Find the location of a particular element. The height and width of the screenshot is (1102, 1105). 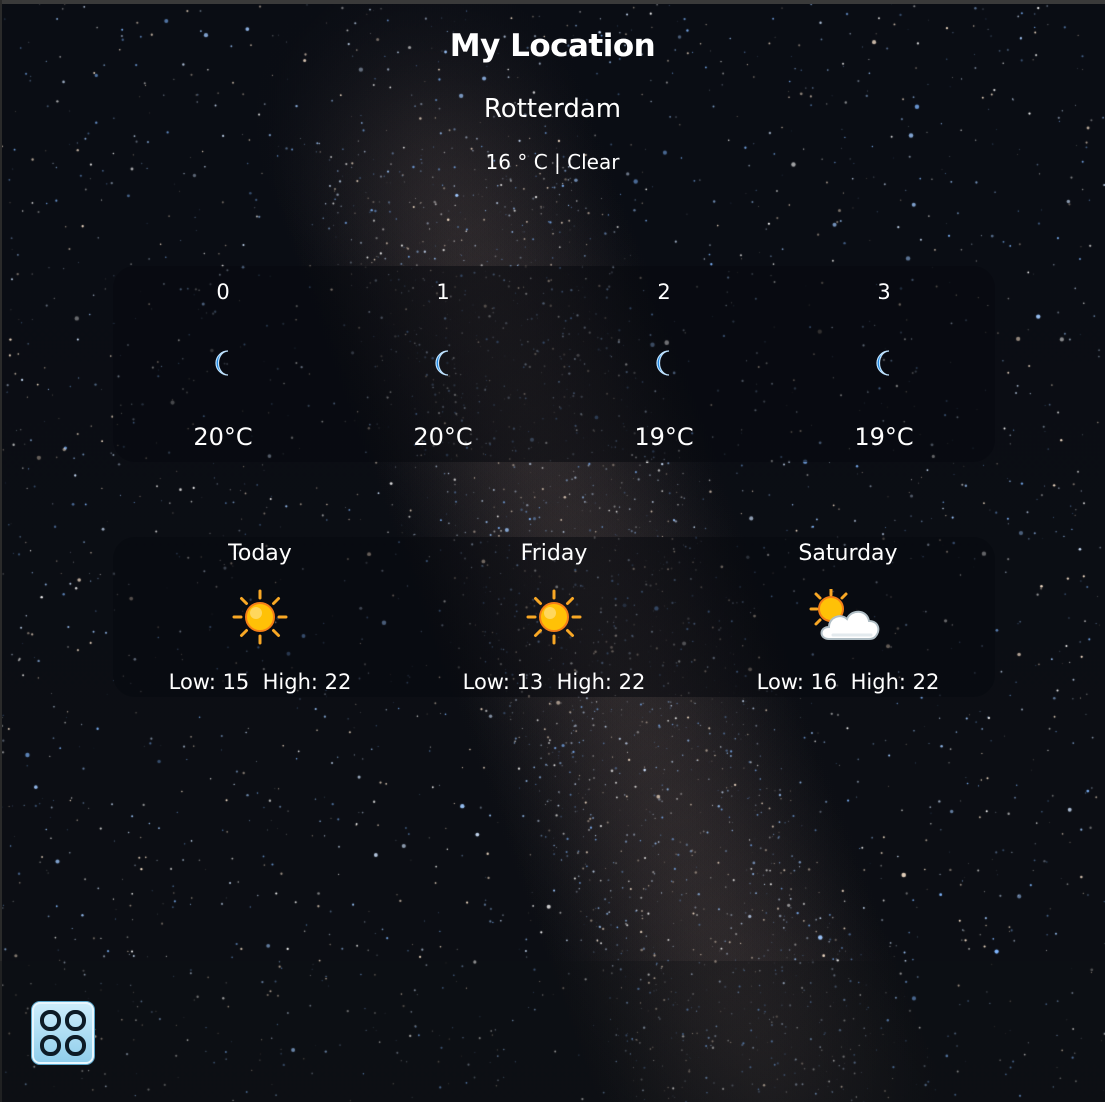

day-temperature-range: Low: 13 High: 22 is located at coordinates (554, 682).